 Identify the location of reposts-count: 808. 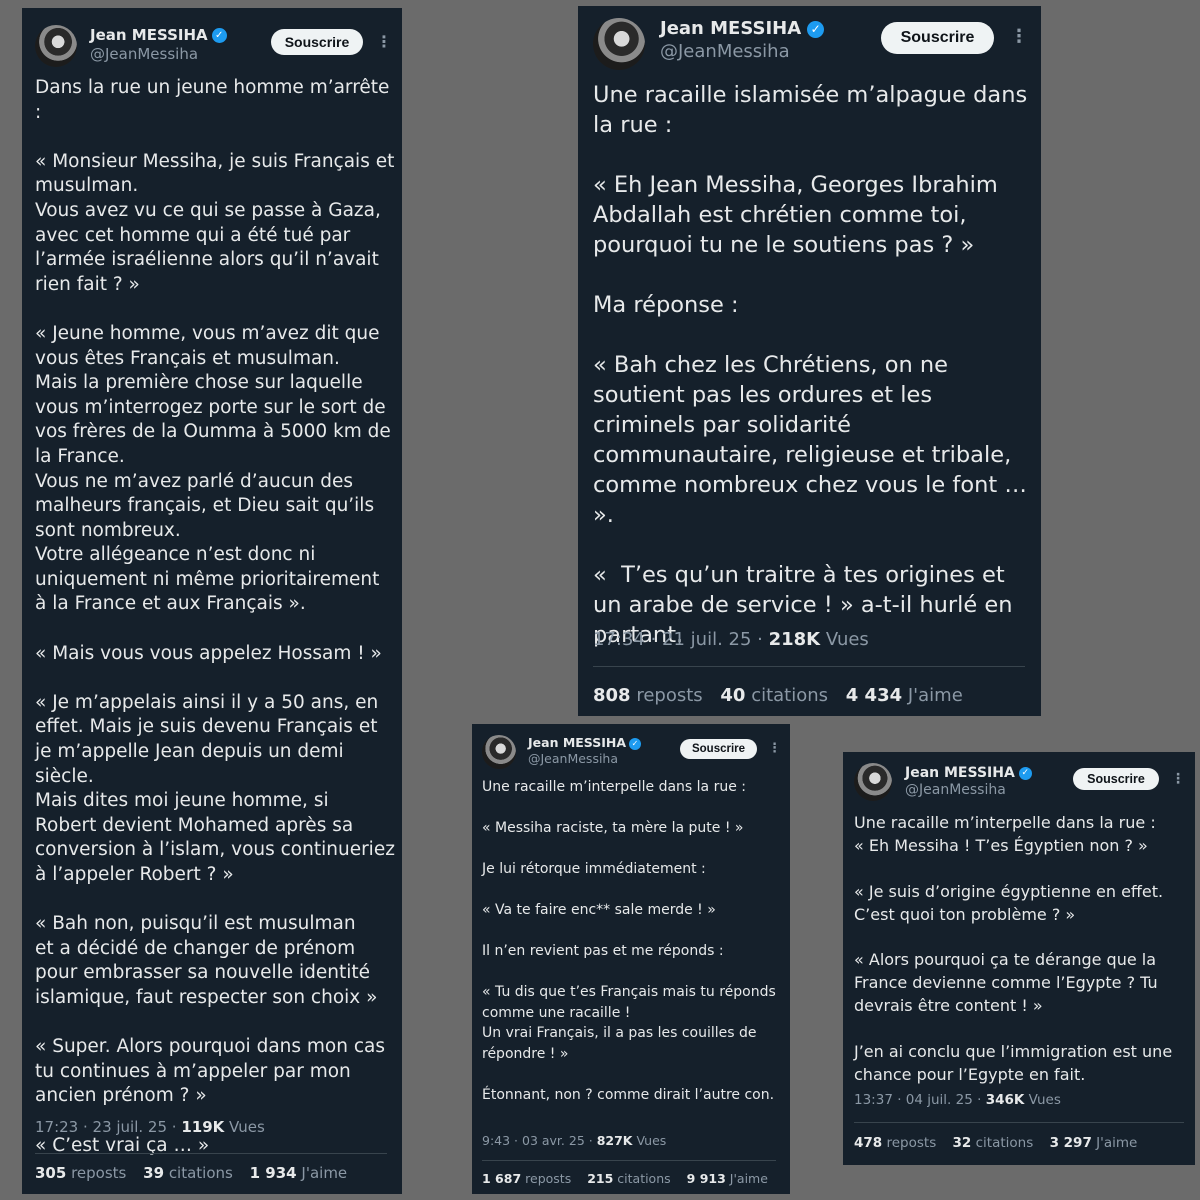
(612, 695).